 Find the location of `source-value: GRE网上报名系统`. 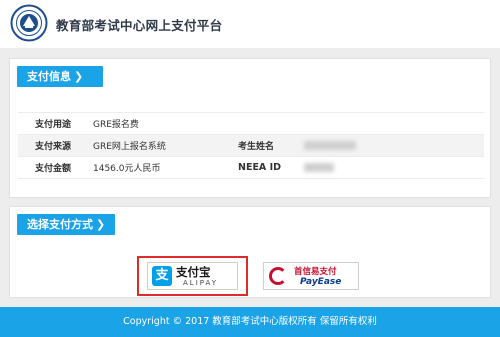

source-value: GRE网上报名系统 is located at coordinates (162, 145).